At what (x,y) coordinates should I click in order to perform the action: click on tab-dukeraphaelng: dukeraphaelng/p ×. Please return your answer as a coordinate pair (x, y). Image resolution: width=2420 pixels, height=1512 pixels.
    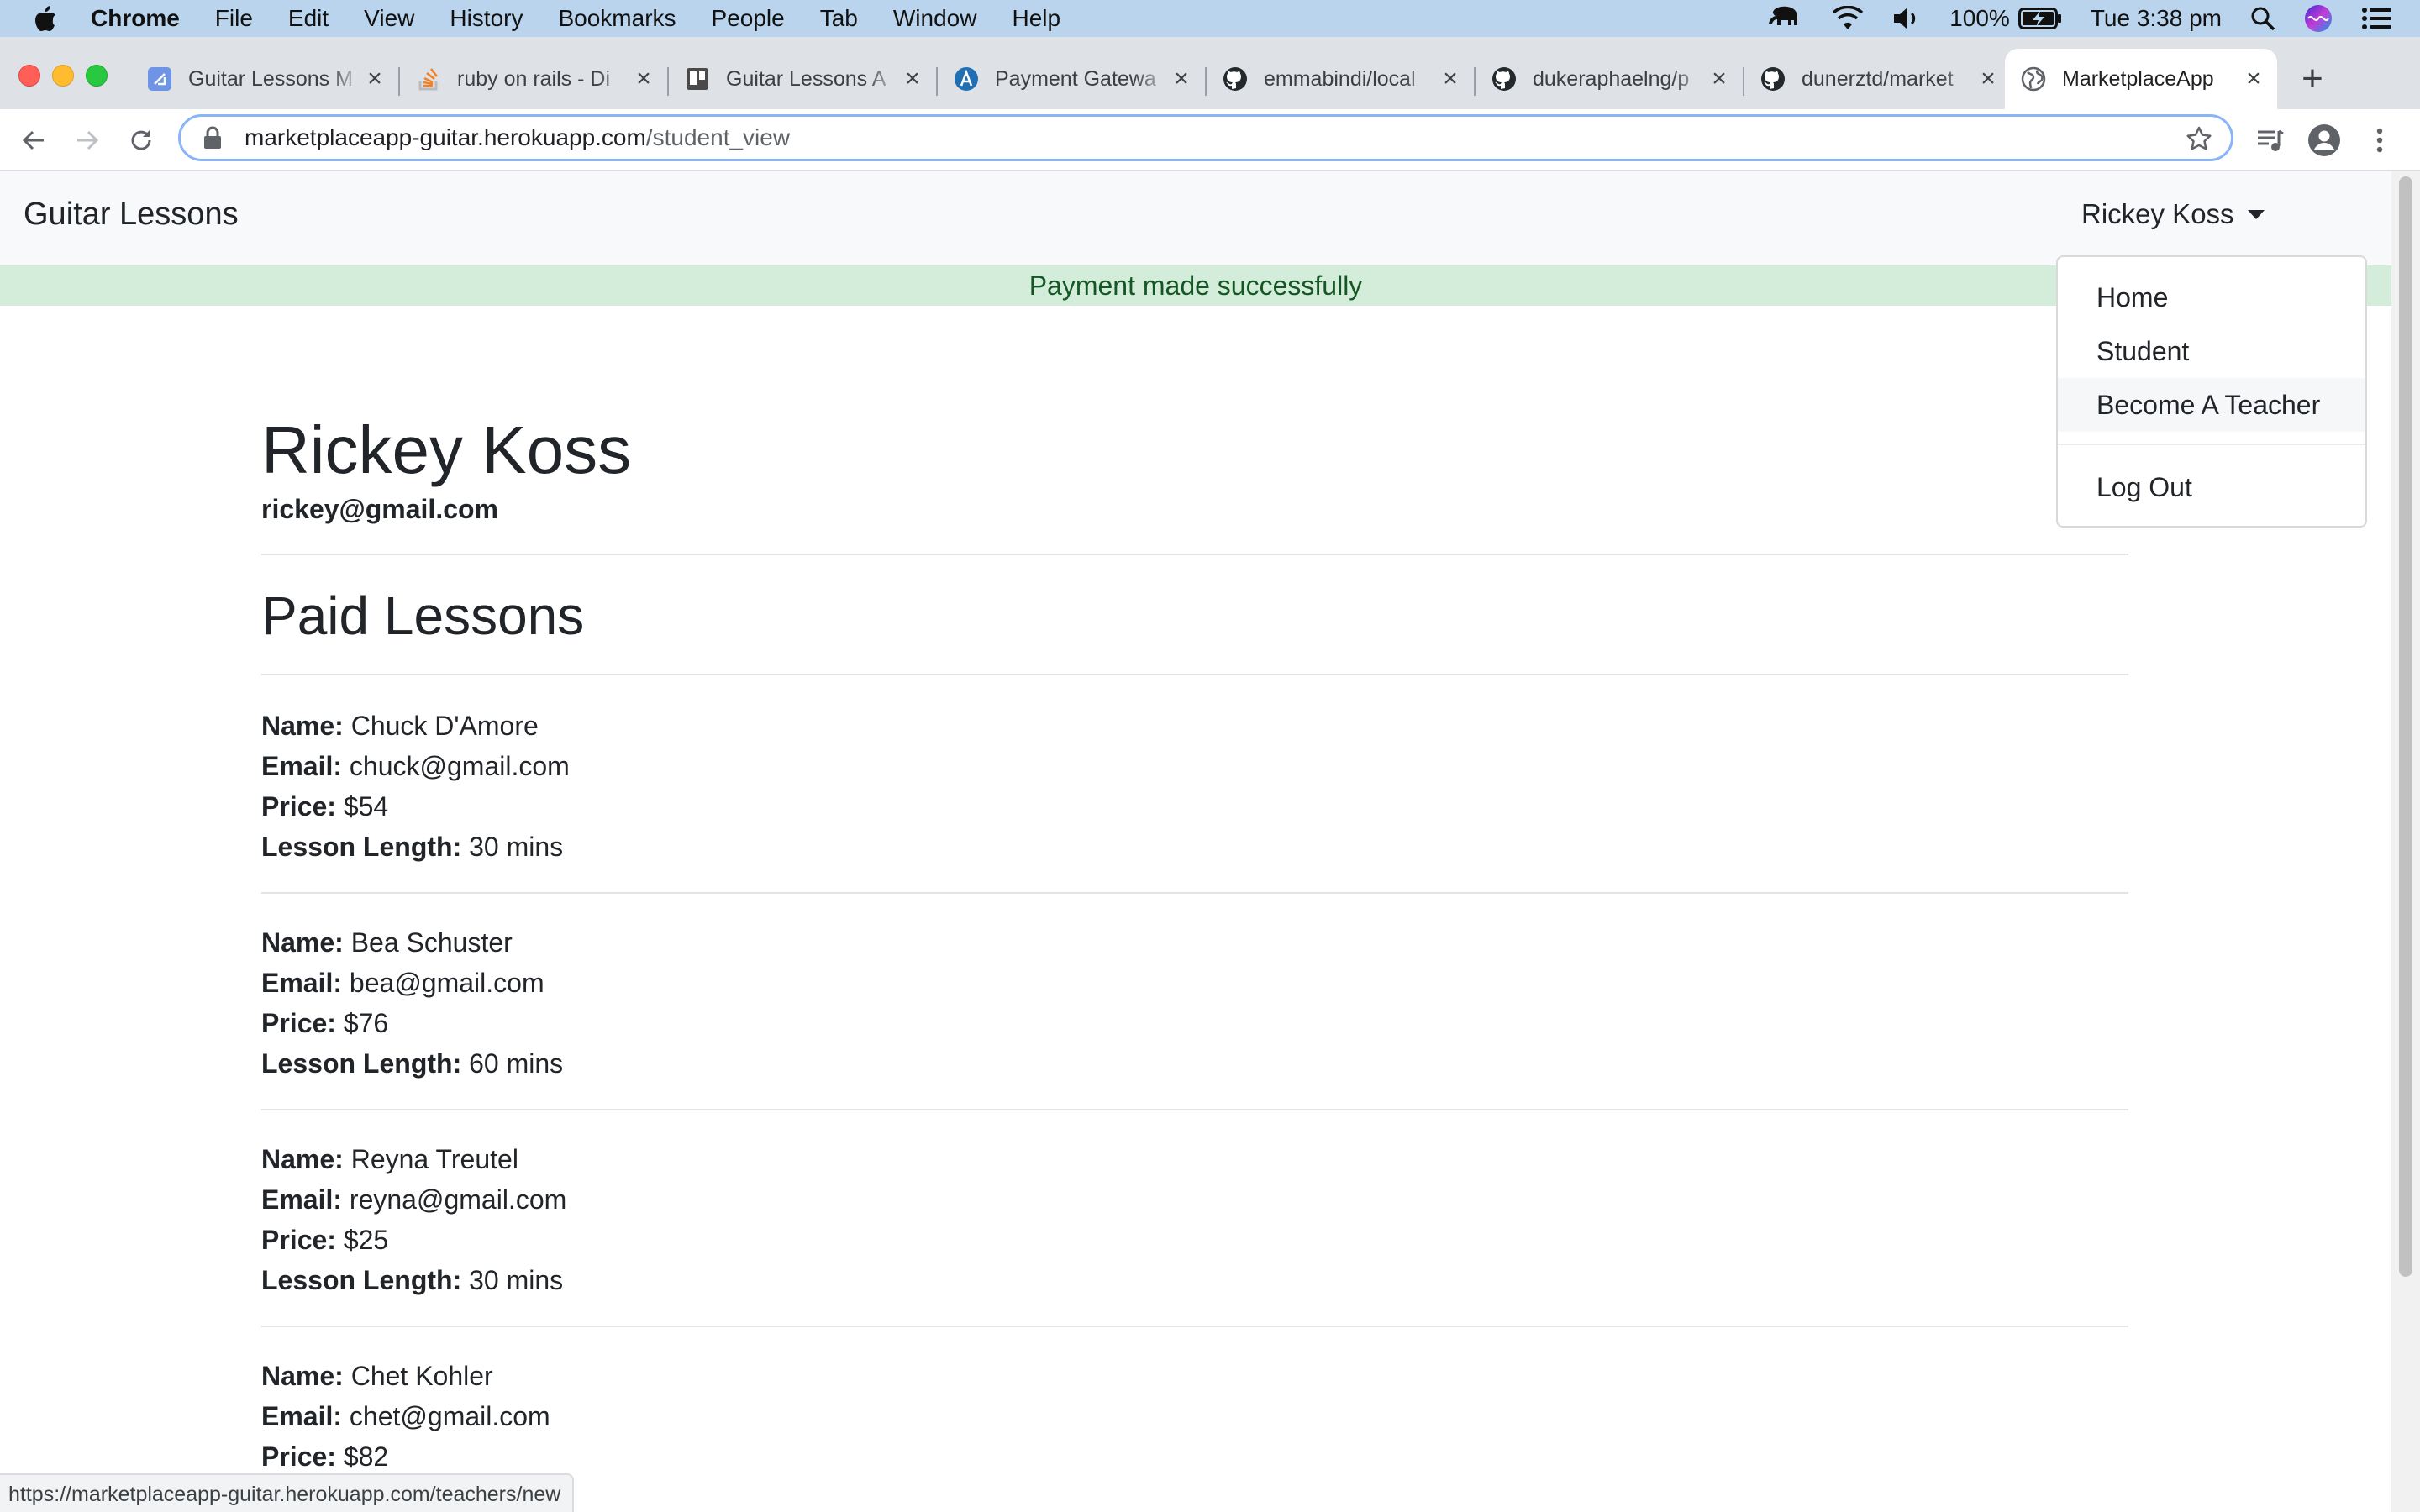
    Looking at the image, I should click on (1609, 79).